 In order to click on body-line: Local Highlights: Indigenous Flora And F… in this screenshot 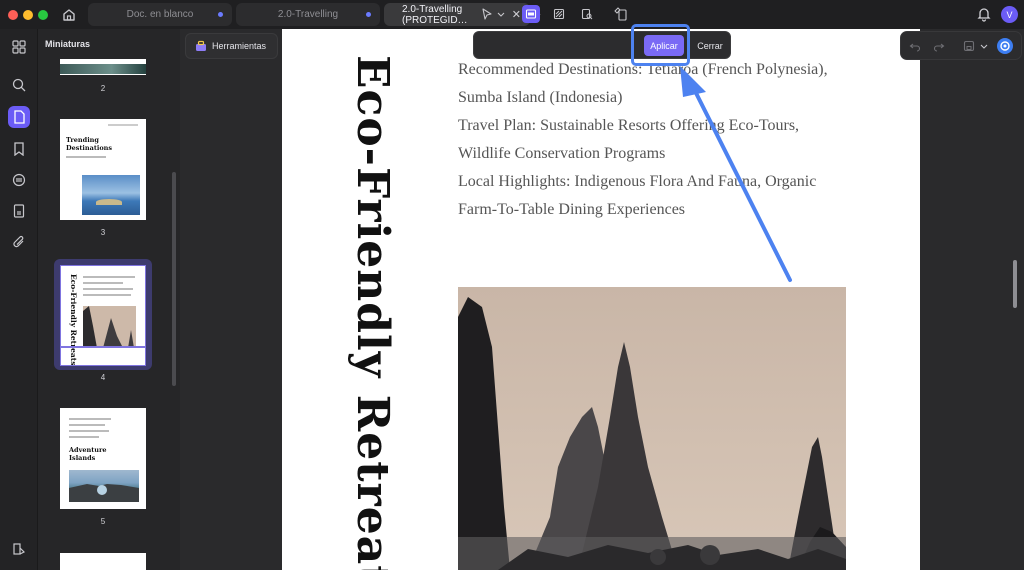, I will do `click(637, 181)`.